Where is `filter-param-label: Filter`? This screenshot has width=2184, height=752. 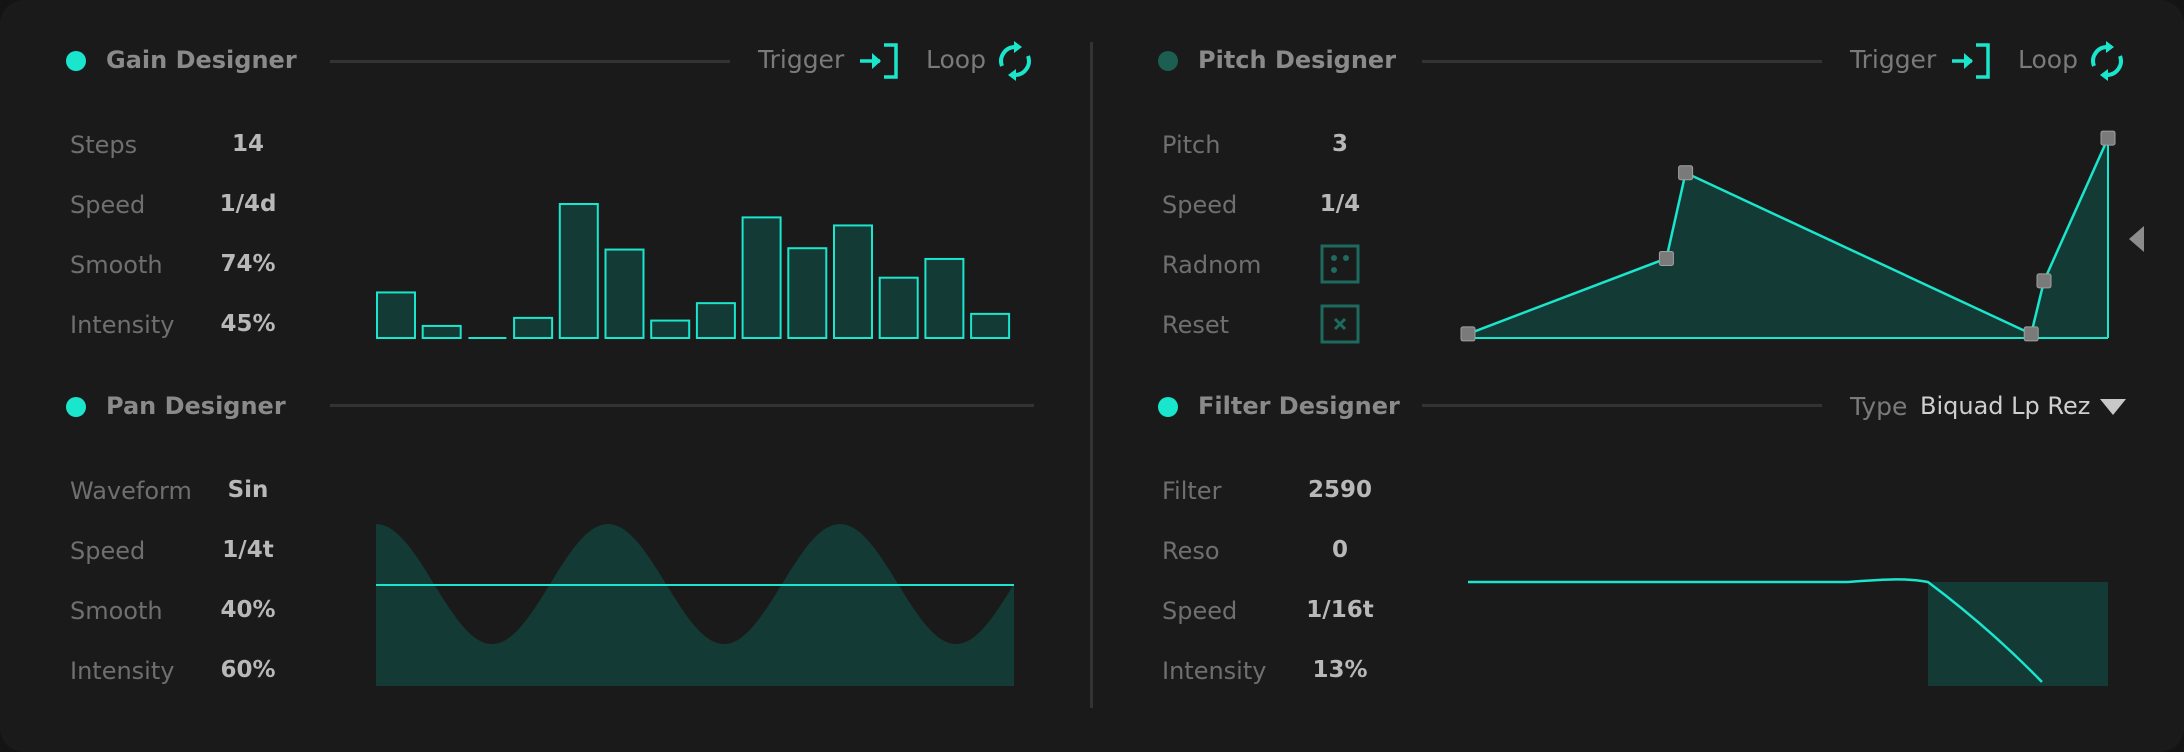 filter-param-label: Filter is located at coordinates (1192, 491).